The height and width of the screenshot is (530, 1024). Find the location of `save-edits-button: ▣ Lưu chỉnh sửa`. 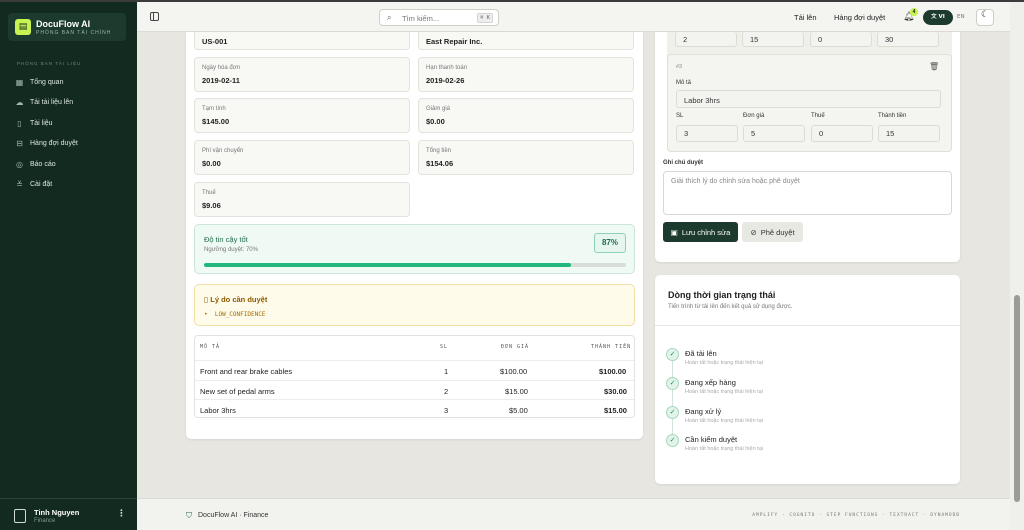

save-edits-button: ▣ Lưu chỉnh sửa is located at coordinates (700, 232).